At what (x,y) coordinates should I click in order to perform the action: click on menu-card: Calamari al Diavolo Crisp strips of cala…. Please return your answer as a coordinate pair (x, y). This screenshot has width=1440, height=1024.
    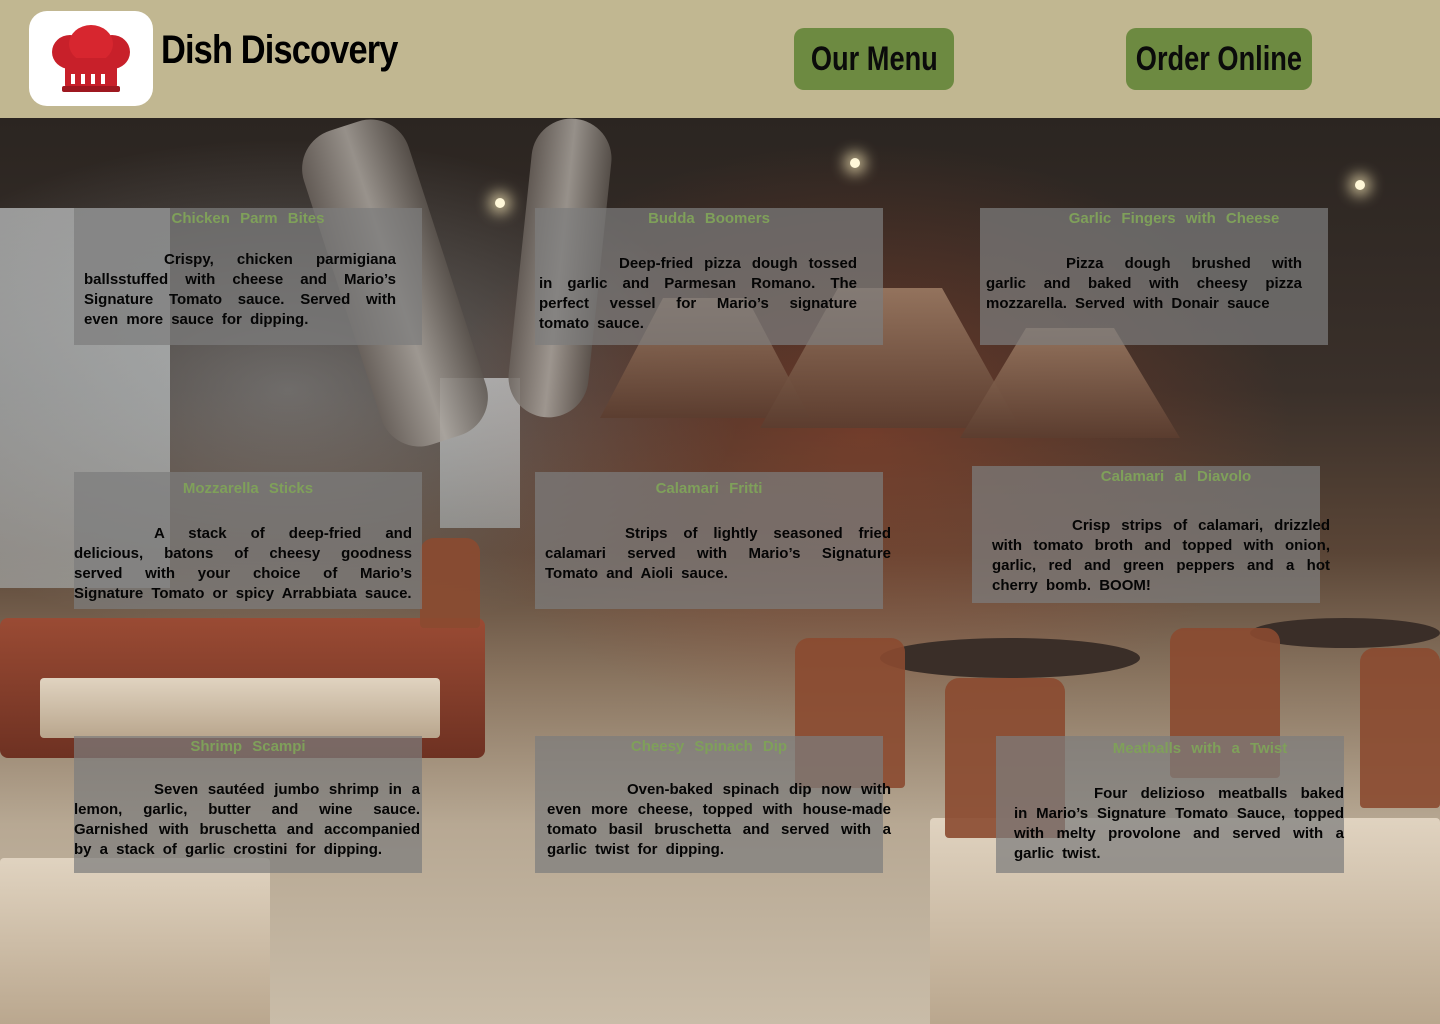
    Looking at the image, I should click on (1151, 534).